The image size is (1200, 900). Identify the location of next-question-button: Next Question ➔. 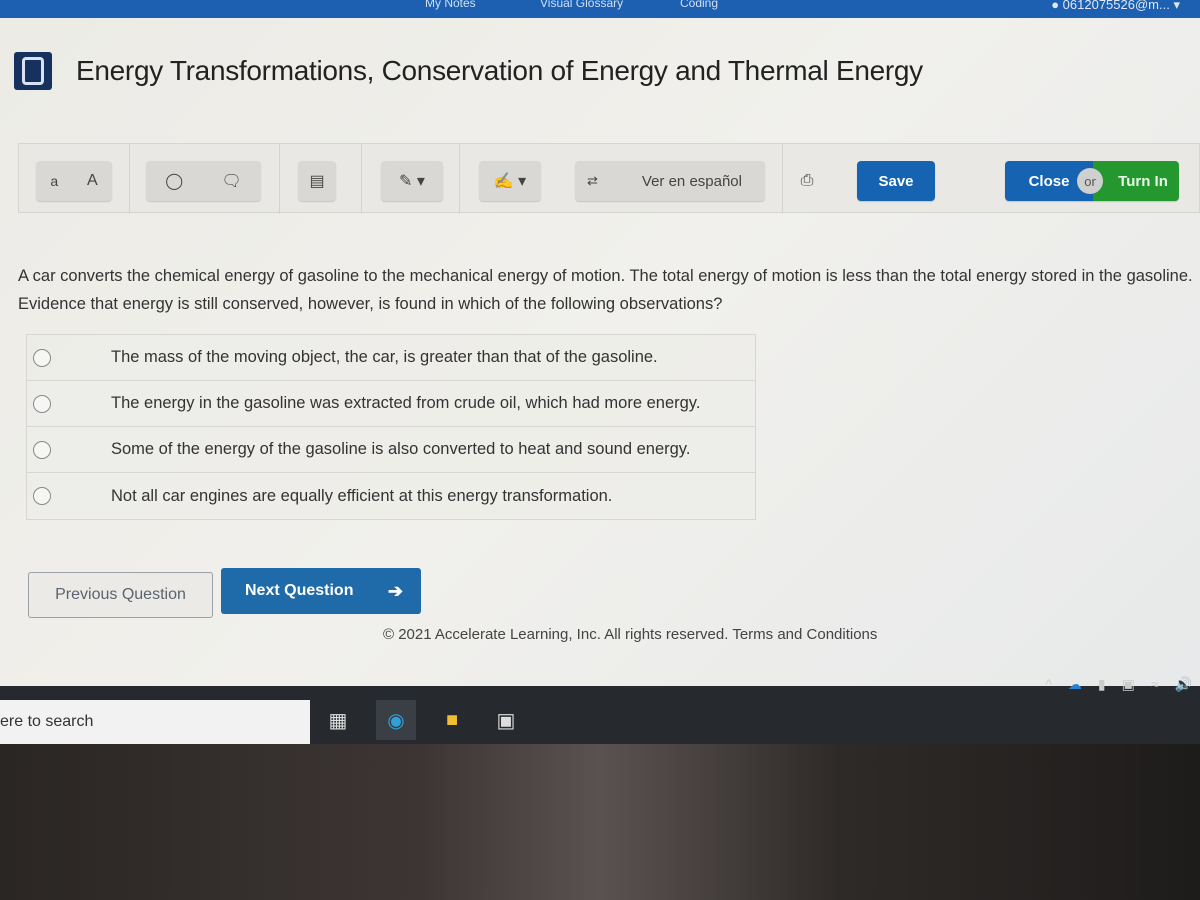
(321, 591).